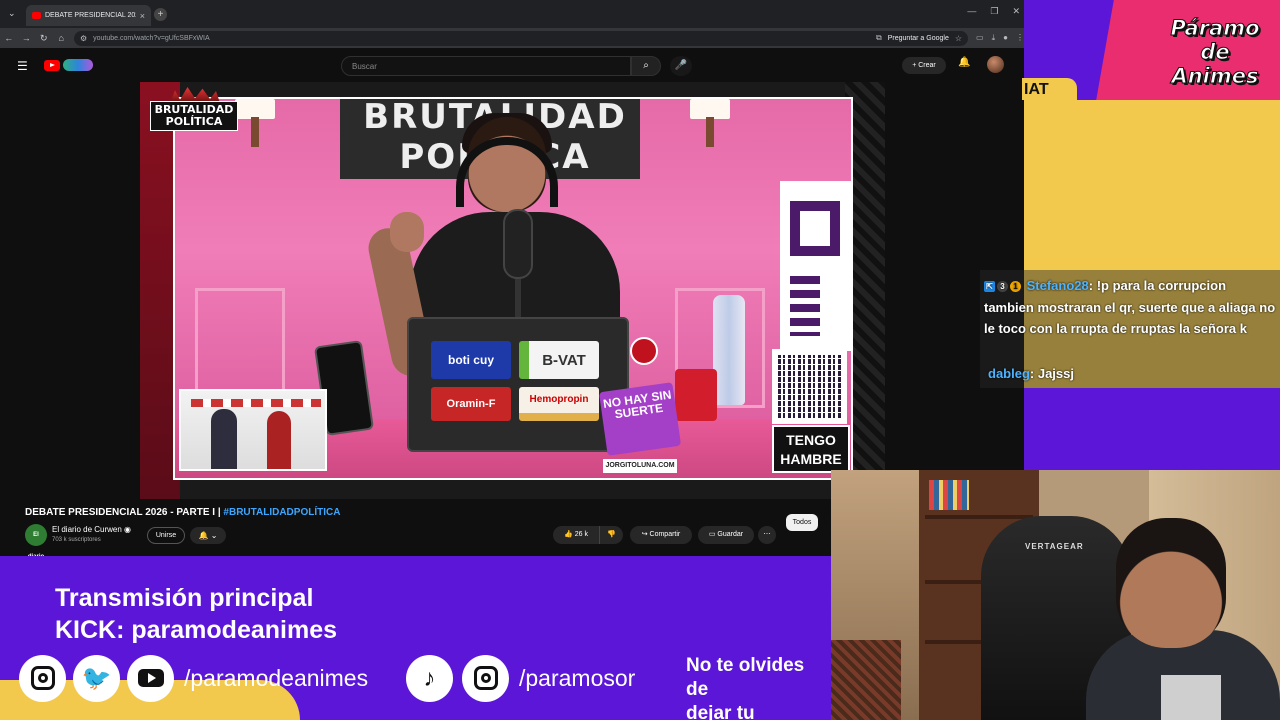 This screenshot has width=1280, height=720. I want to click on chat-message: dableg: Jajssj, so click(1031, 373).